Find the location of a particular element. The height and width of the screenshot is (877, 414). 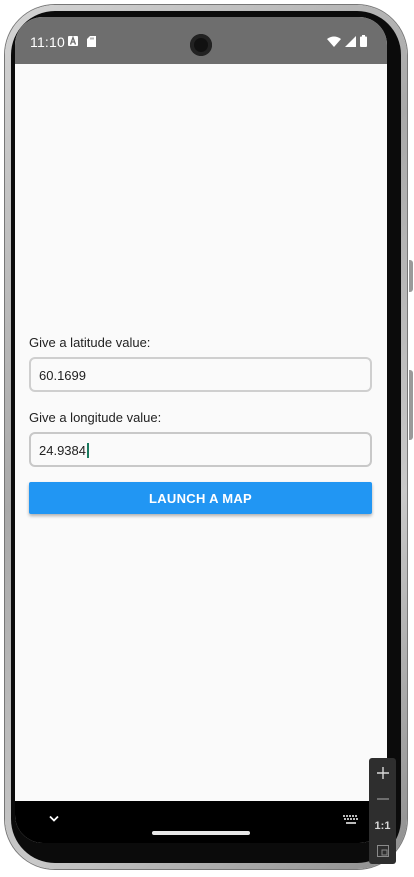

power-button is located at coordinates (411, 405).